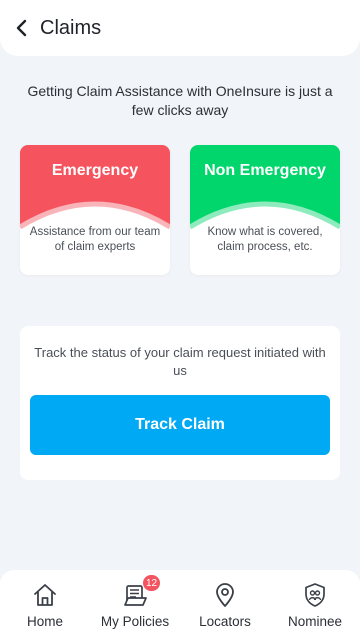 The height and width of the screenshot is (640, 360). What do you see at coordinates (95, 189) in the screenshot?
I see `emergency-card-header: Emergency` at bounding box center [95, 189].